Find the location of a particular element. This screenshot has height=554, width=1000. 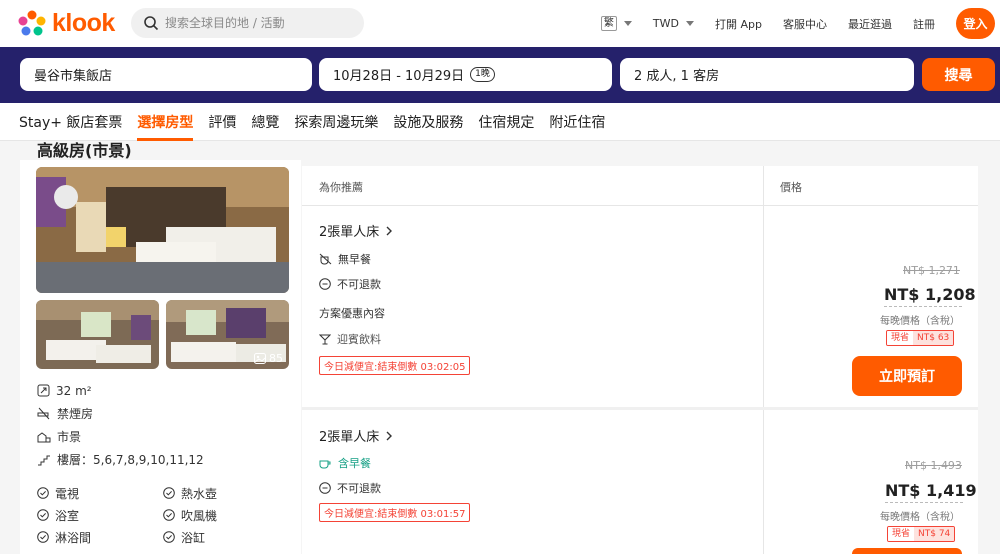

smoking-policy-label: 禁煙房 is located at coordinates (75, 414).